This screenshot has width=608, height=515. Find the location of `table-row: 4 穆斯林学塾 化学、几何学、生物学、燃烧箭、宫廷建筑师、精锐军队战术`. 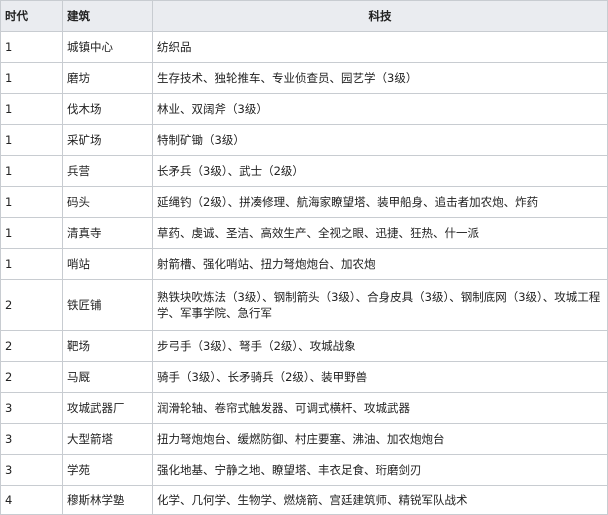

table-row: 4 穆斯林学塾 化学、几何学、生物学、燃烧箭、宫廷建筑师、精锐军队战术 is located at coordinates (304, 500).